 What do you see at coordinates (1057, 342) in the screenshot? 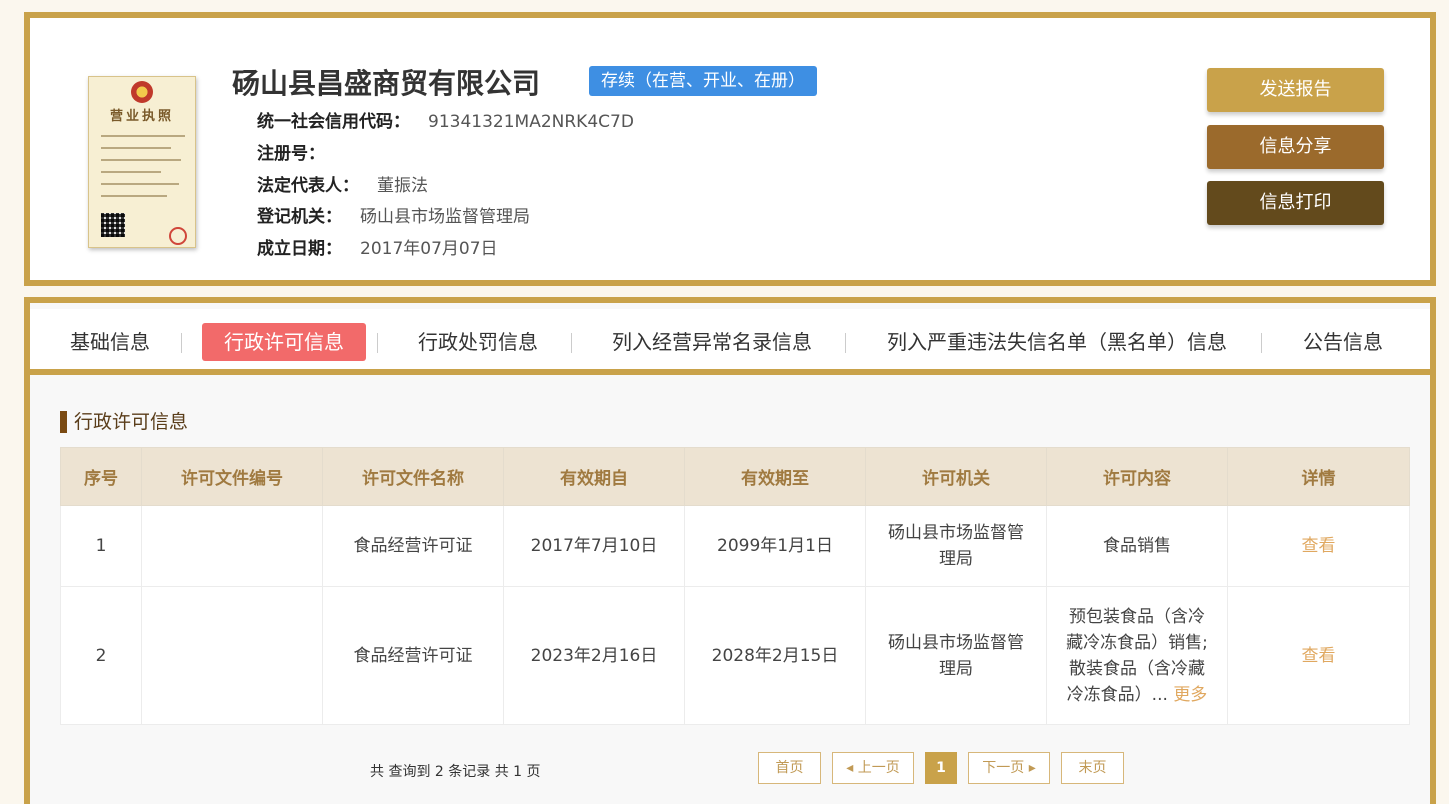
I see `tab-blacklist: 列入严重违法失信名单（黑名单）信息` at bounding box center [1057, 342].